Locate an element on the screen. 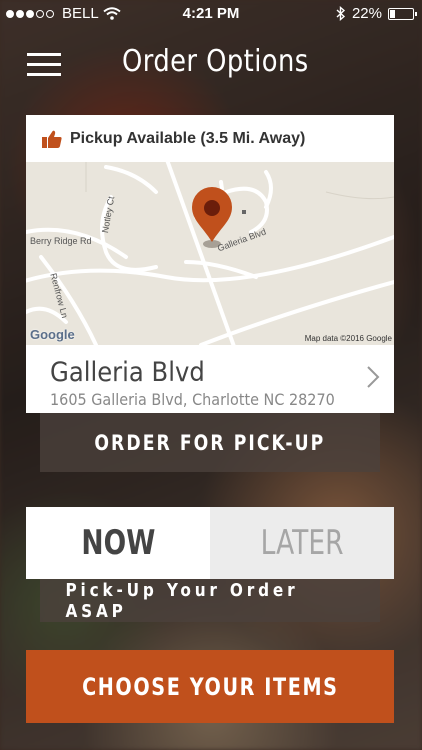 Image resolution: width=422 pixels, height=750 pixels. later-label: LATER is located at coordinates (302, 543).